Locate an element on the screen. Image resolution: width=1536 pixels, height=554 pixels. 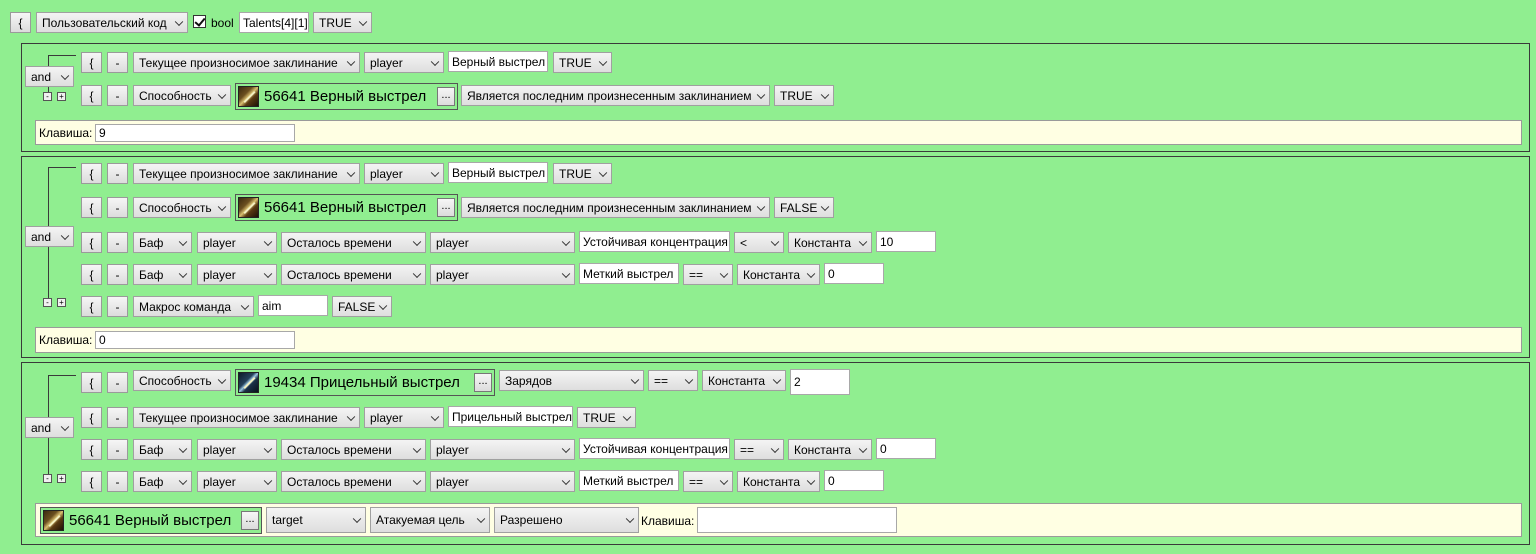
spell-name-input: Прицельный выстрел is located at coordinates (510, 416).